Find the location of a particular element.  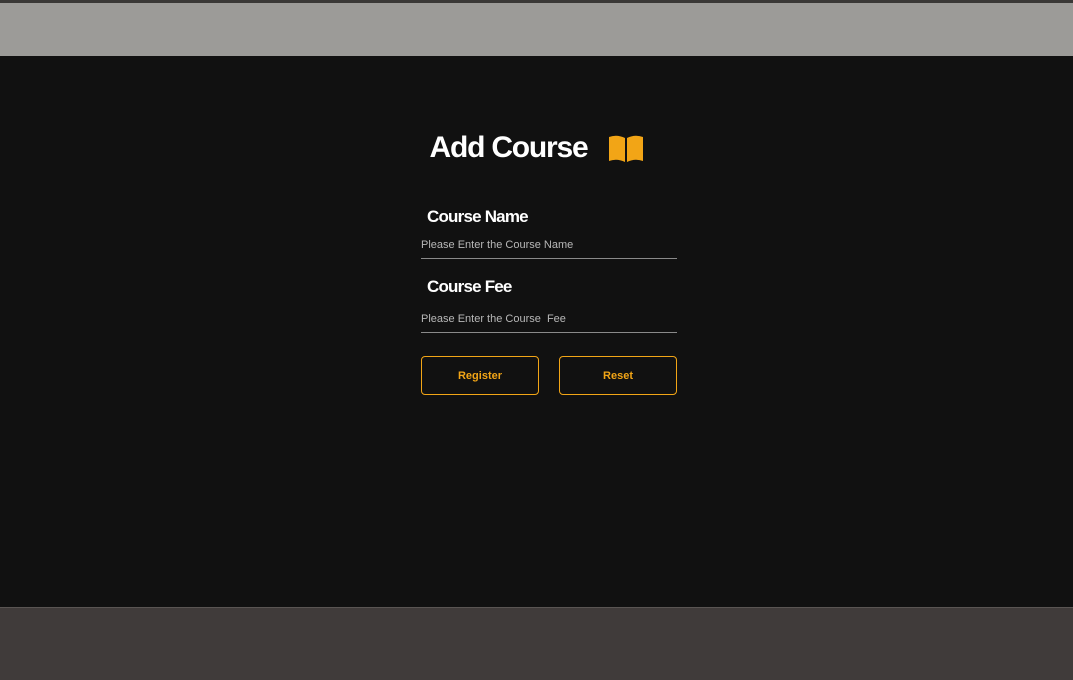

book-open-icon is located at coordinates (626, 148).